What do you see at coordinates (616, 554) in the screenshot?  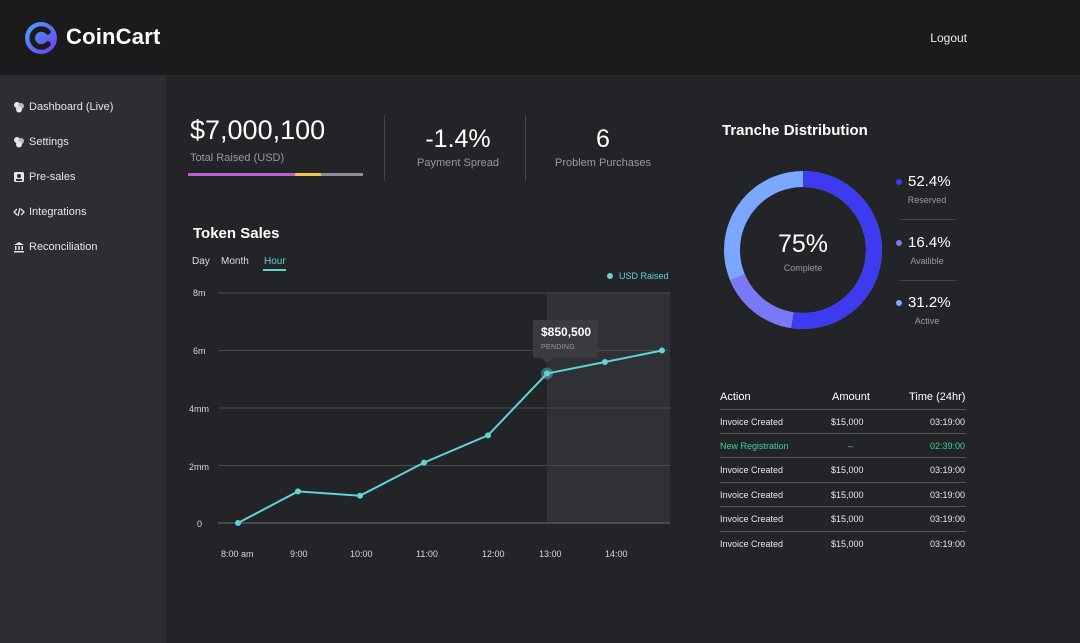 I see `x-tick-label: 14:00` at bounding box center [616, 554].